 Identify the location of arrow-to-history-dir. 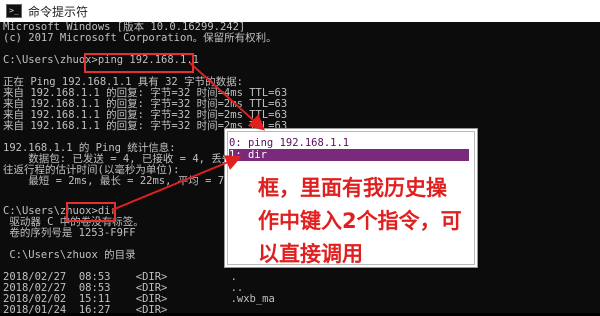
(176, 183).